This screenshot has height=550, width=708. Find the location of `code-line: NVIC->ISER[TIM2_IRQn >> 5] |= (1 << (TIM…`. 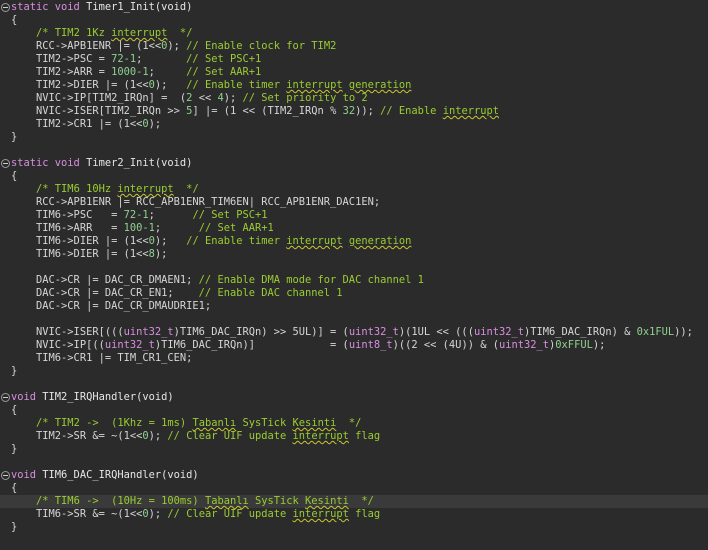

code-line: NVIC->ISER[TIM2_IRQn >> 5] |= (1 << (TIM… is located at coordinates (354, 111).